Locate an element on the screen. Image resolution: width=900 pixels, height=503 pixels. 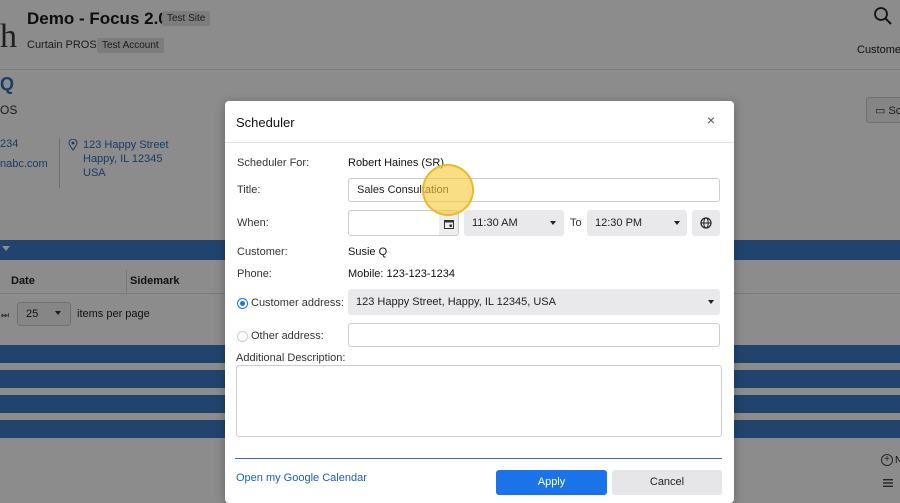
date-input is located at coordinates (394, 223).